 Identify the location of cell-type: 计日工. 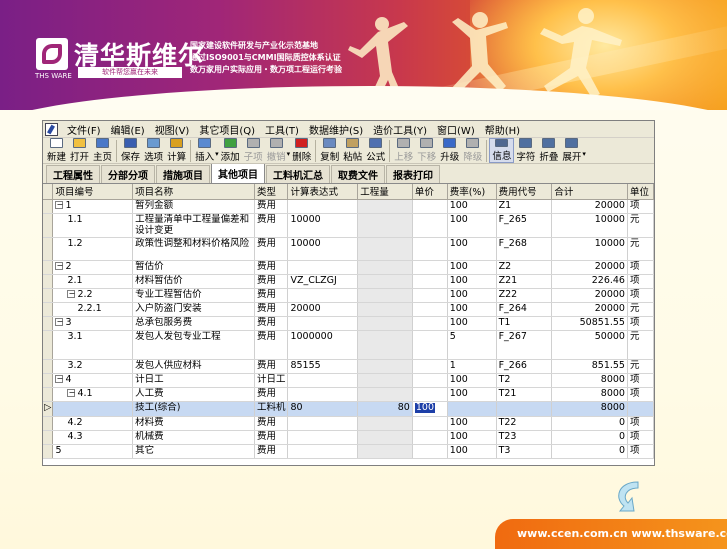
(271, 380).